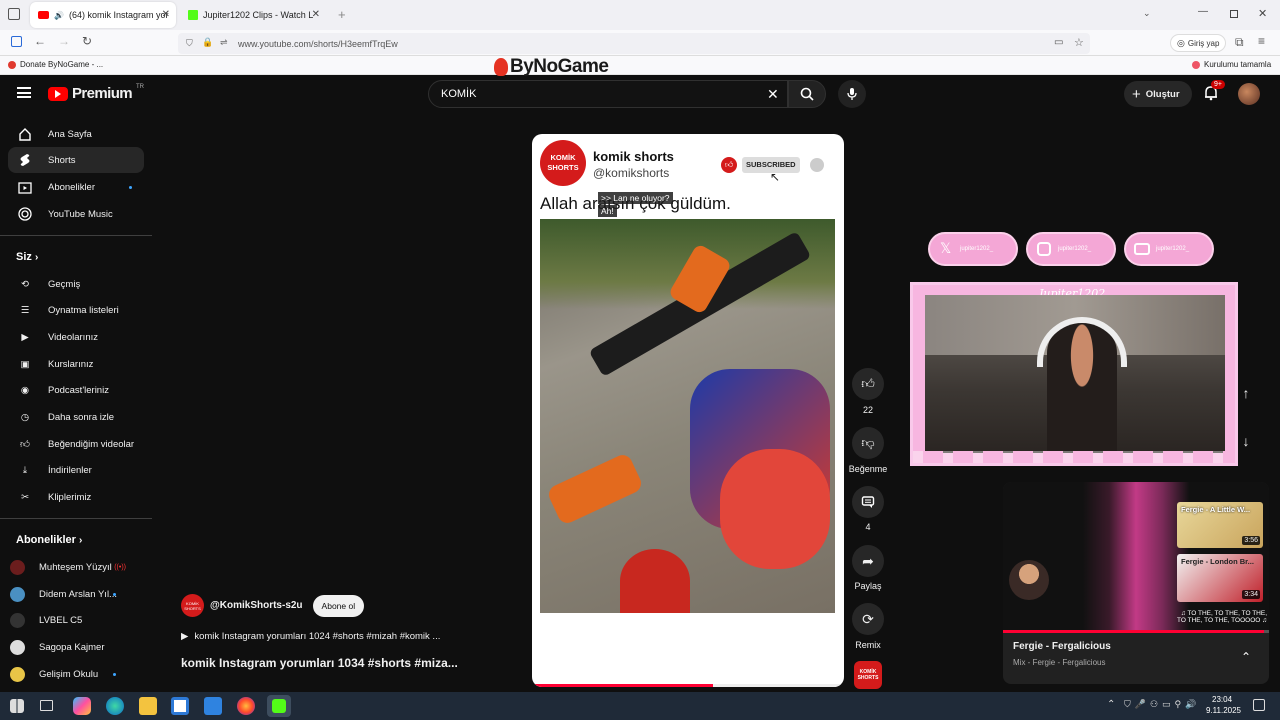 This screenshot has width=1280, height=720. What do you see at coordinates (342, 14) in the screenshot?
I see `new-tab-icon: +` at bounding box center [342, 14].